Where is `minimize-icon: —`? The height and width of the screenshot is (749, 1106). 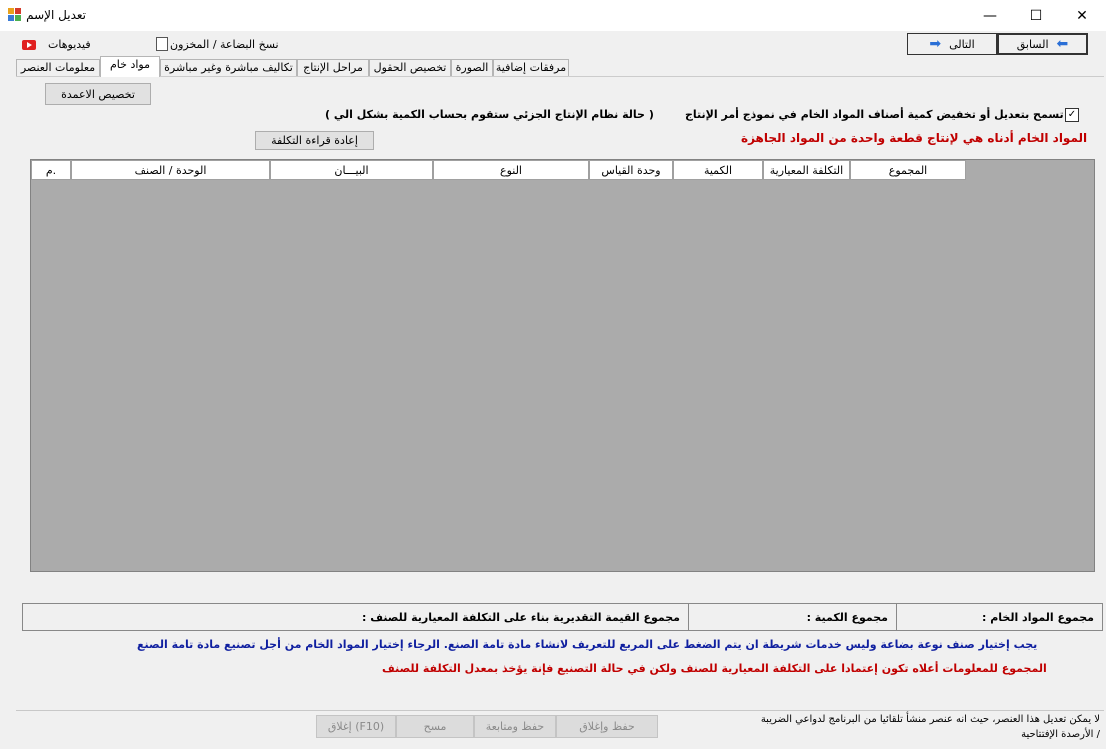 minimize-icon: — is located at coordinates (990, 15).